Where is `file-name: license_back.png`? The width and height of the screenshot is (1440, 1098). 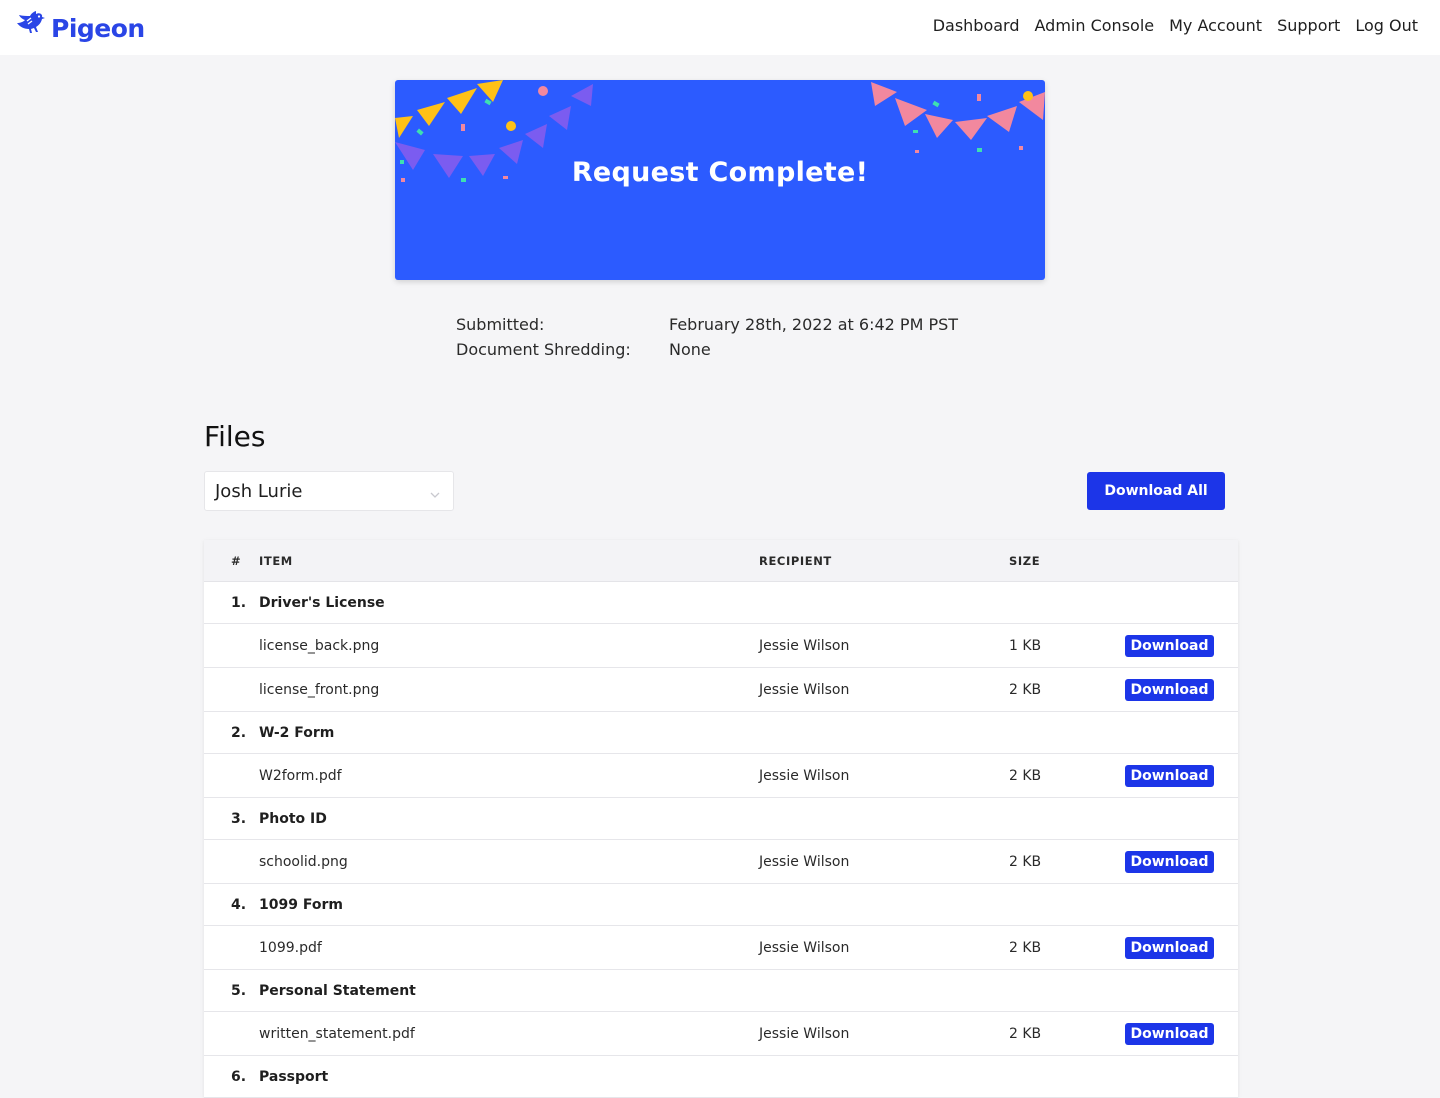 file-name: license_back.png is located at coordinates (319, 645).